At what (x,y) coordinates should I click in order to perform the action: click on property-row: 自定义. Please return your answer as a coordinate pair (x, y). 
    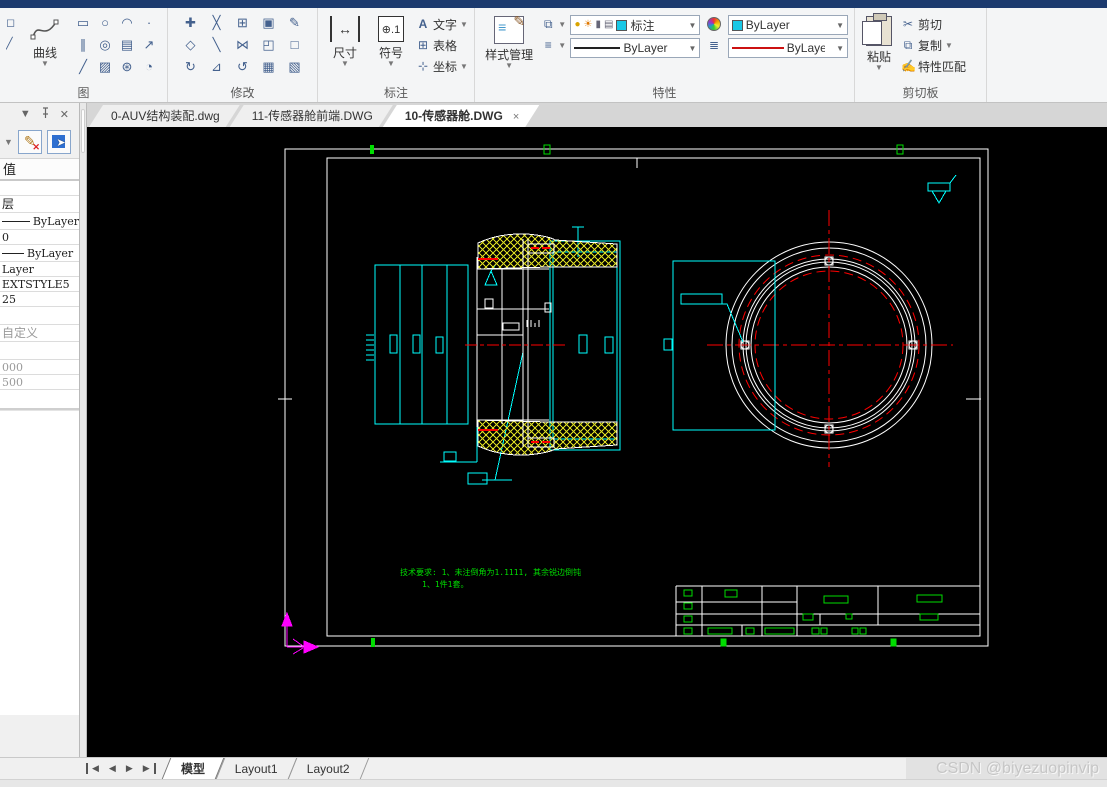
    Looking at the image, I should click on (39, 333).